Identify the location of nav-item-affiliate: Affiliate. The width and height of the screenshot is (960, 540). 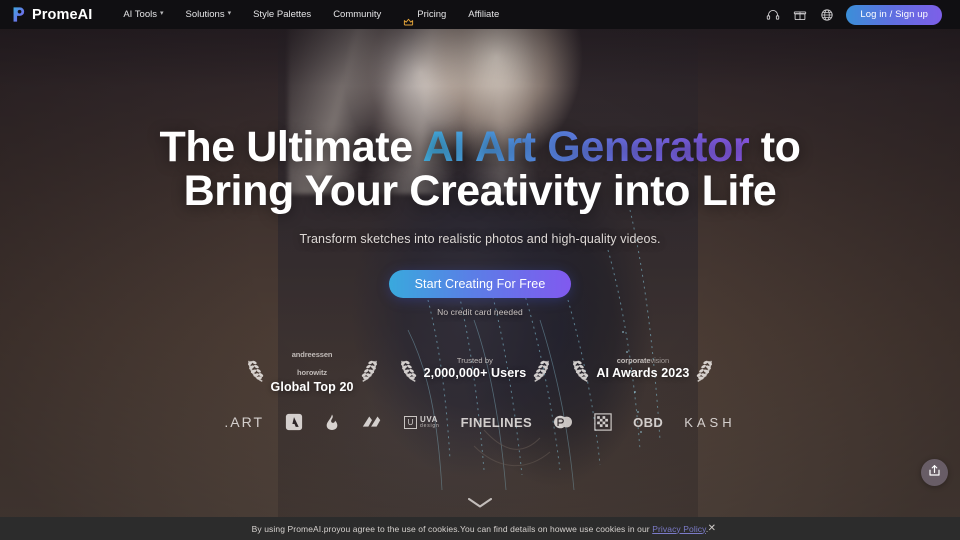
(483, 14).